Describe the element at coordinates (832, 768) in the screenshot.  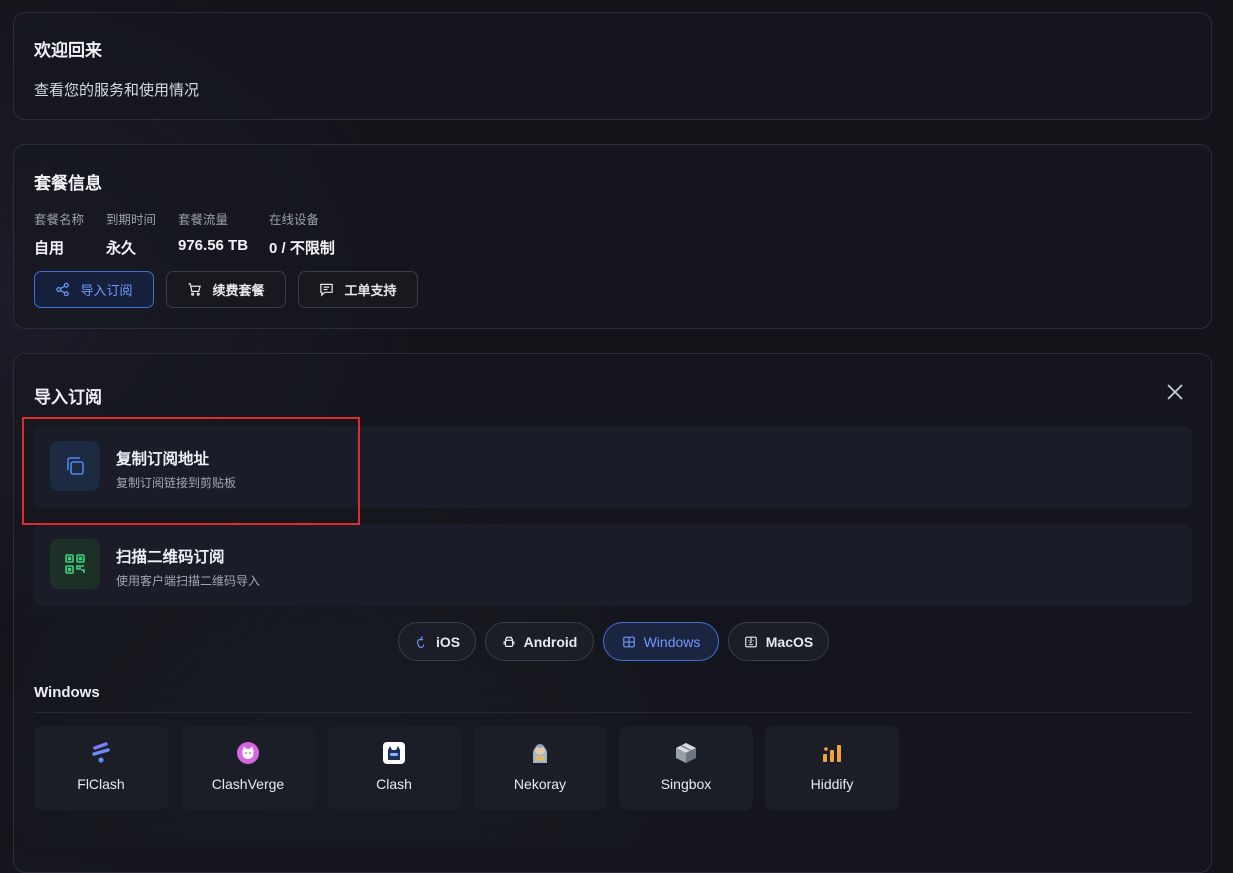
I see `app-tile-hiddify: Hiddify` at that location.